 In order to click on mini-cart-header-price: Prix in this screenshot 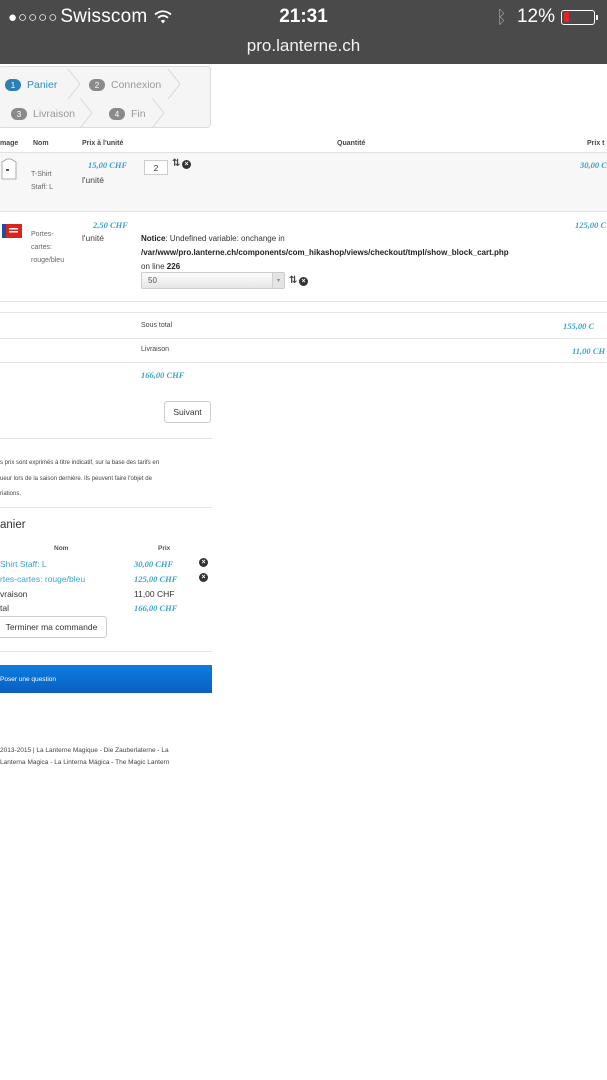, I will do `click(164, 548)`.